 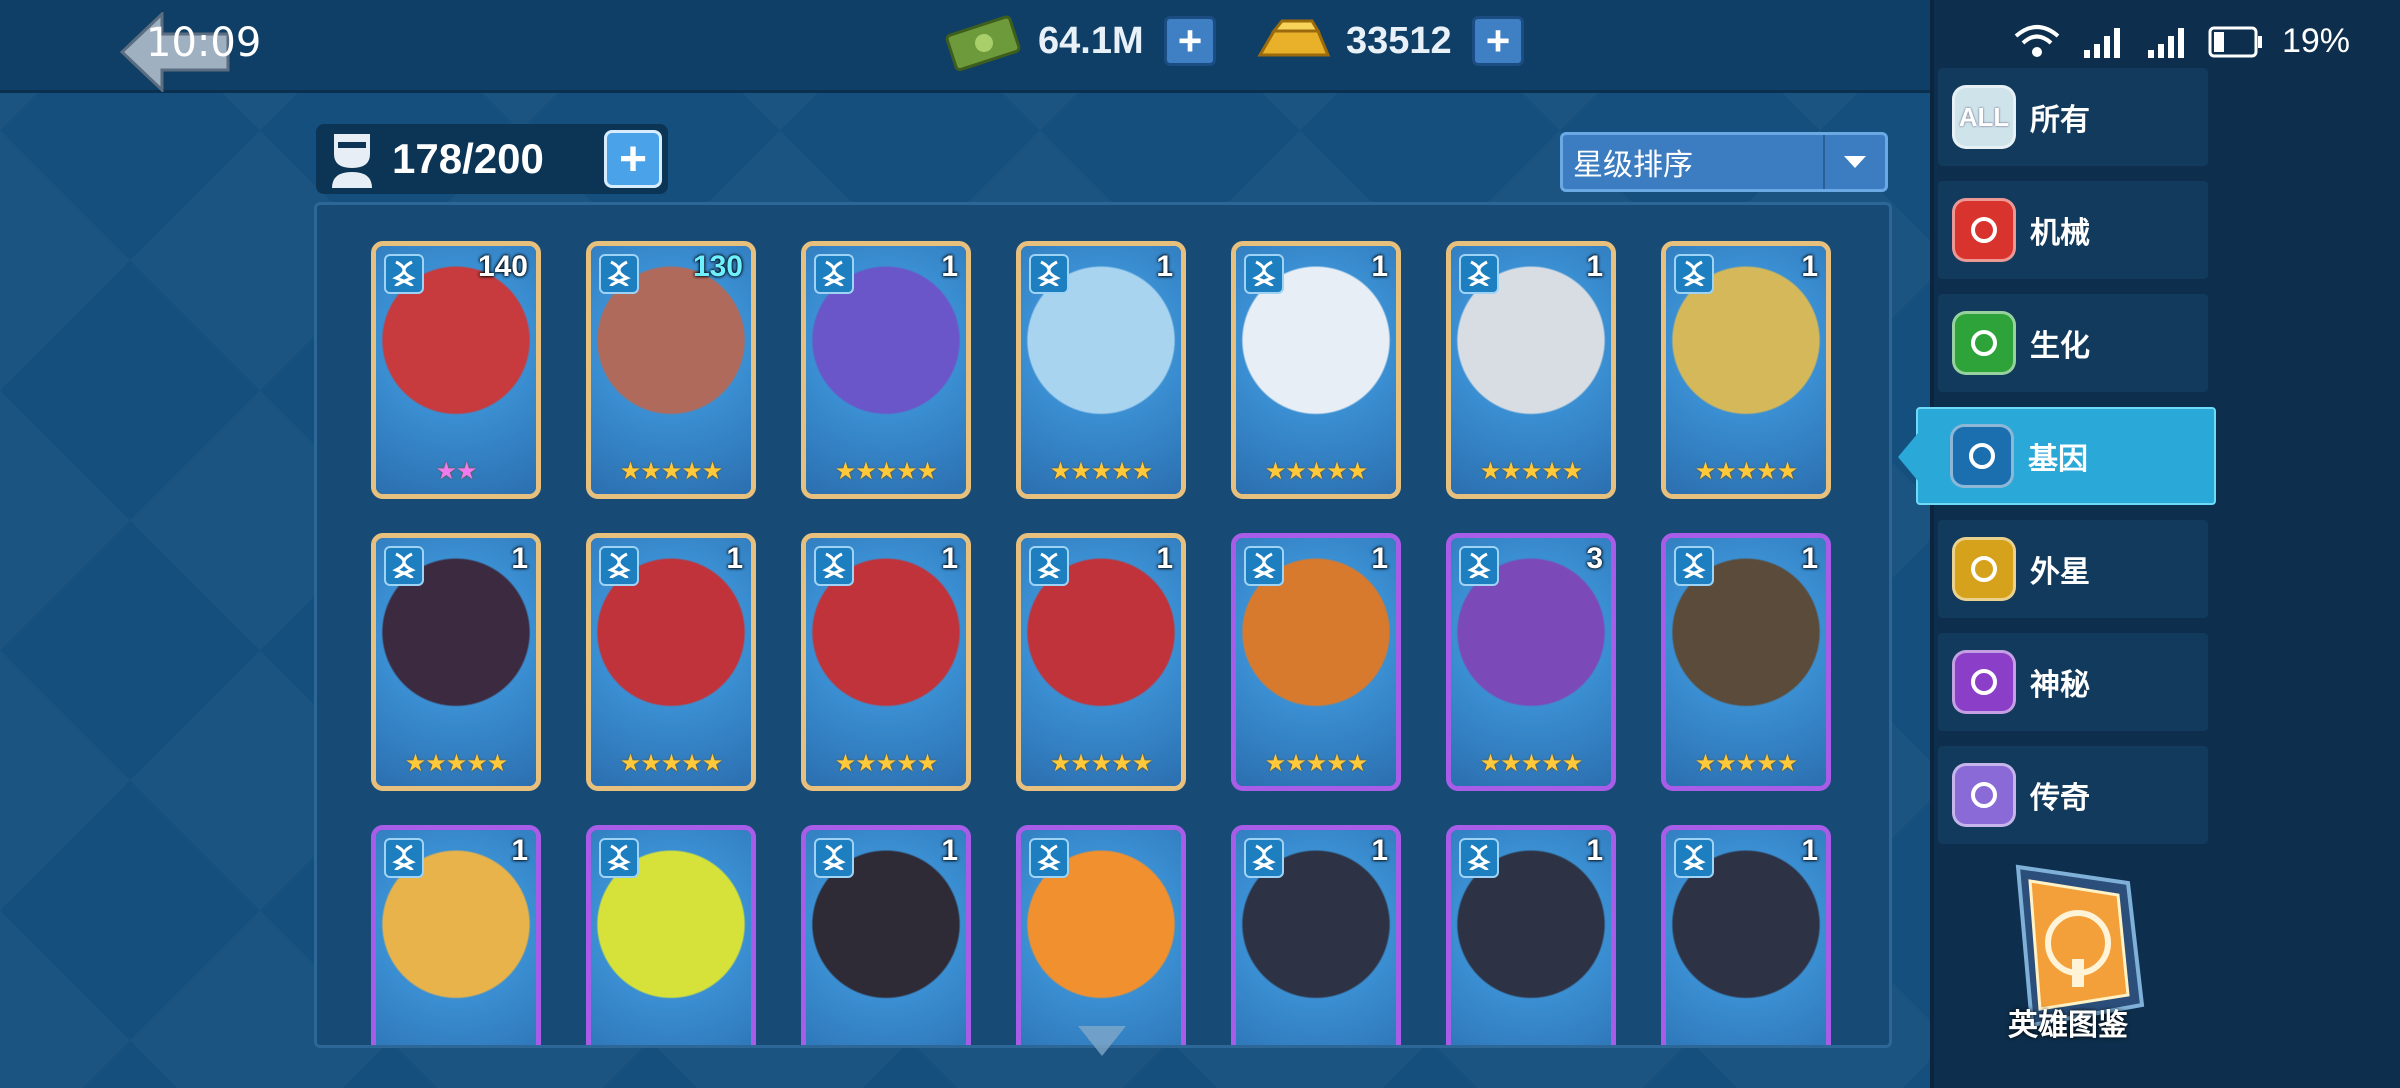 What do you see at coordinates (1984, 116) in the screenshot?
I see `all-icon-text: ALL` at bounding box center [1984, 116].